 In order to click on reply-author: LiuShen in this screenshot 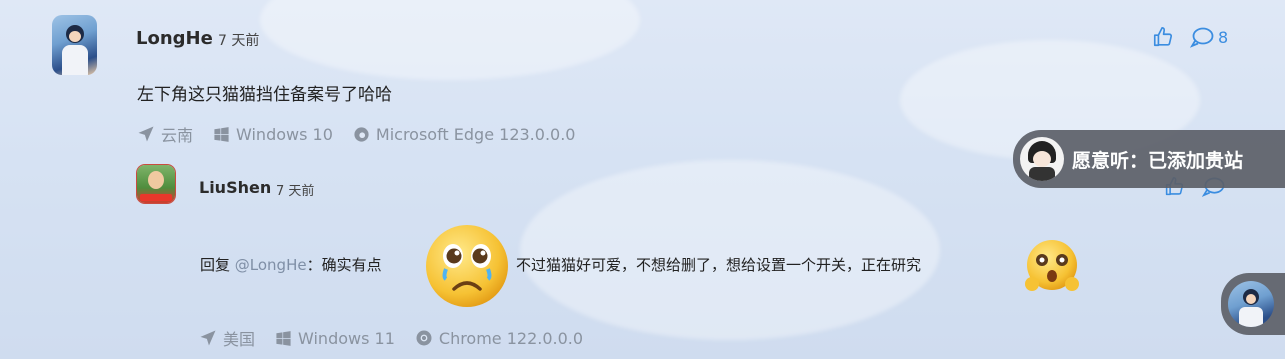, I will do `click(235, 187)`.